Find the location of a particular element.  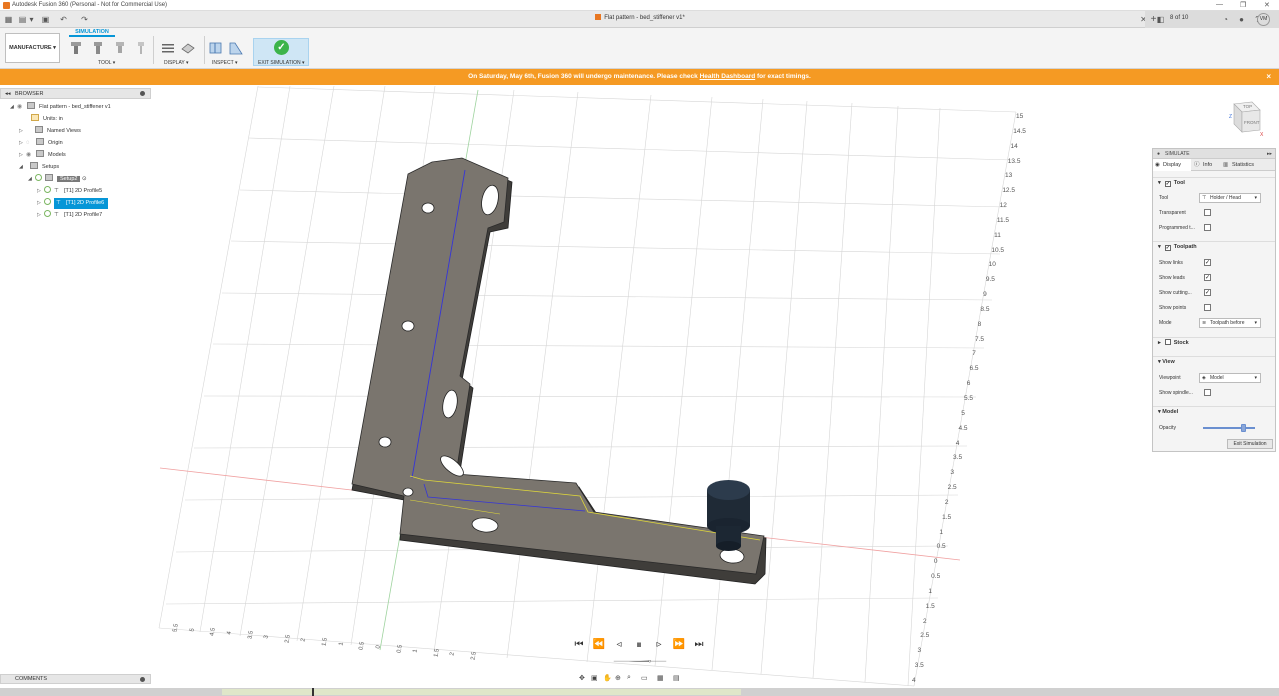

tree-root: ◢ ◉ Flat pattern - bed_stiffener v1 is located at coordinates (60, 107).